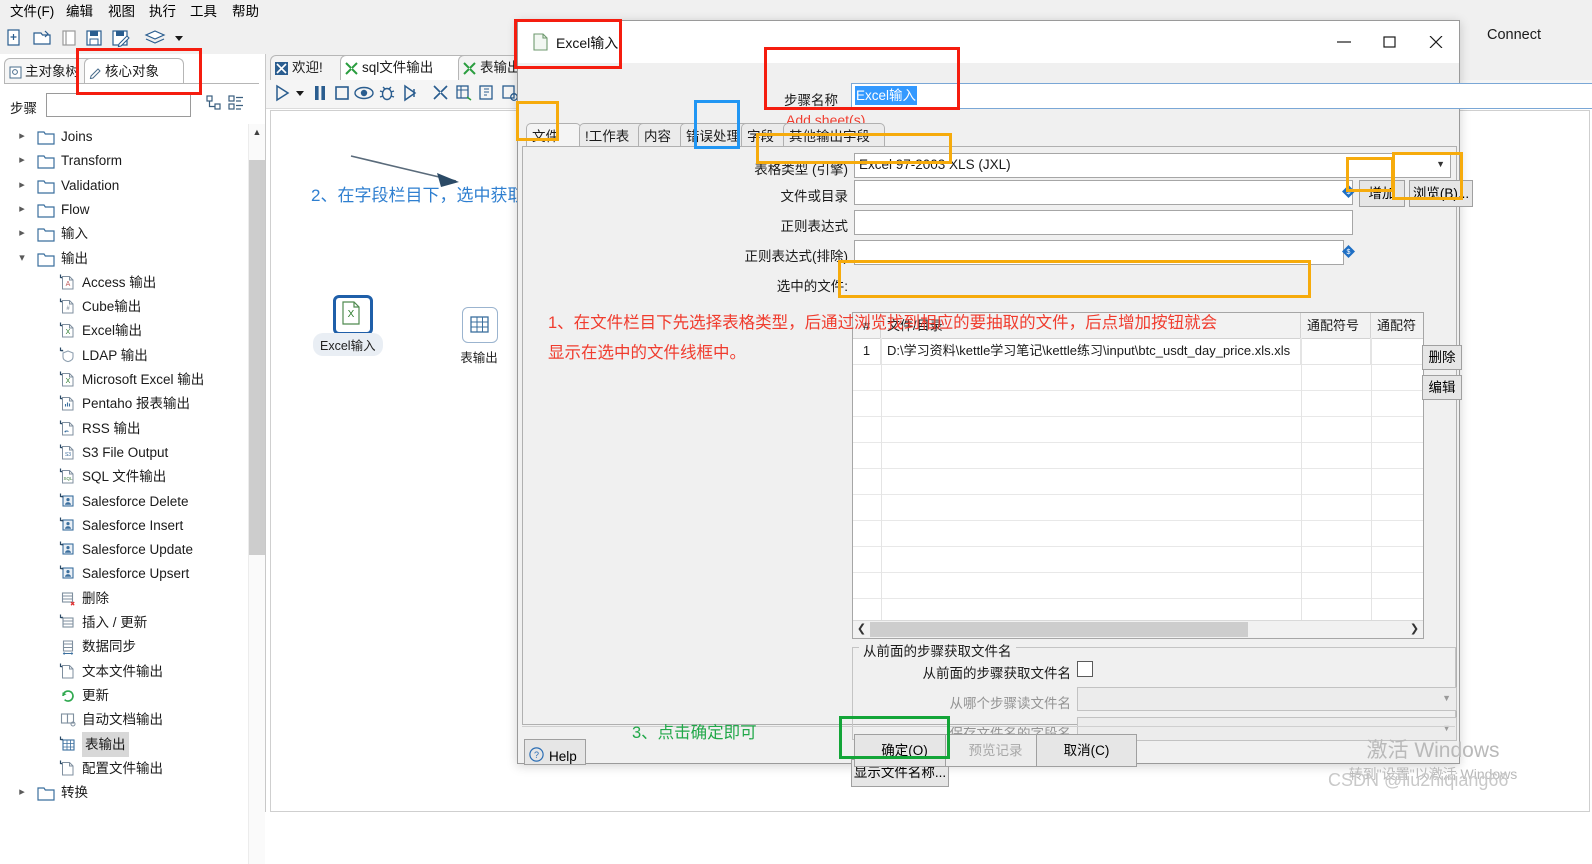 Image resolution: width=1592 pixels, height=864 pixels. Describe the element at coordinates (124, 428) in the screenshot. I see `tree-step-item: RSS 输出` at that location.